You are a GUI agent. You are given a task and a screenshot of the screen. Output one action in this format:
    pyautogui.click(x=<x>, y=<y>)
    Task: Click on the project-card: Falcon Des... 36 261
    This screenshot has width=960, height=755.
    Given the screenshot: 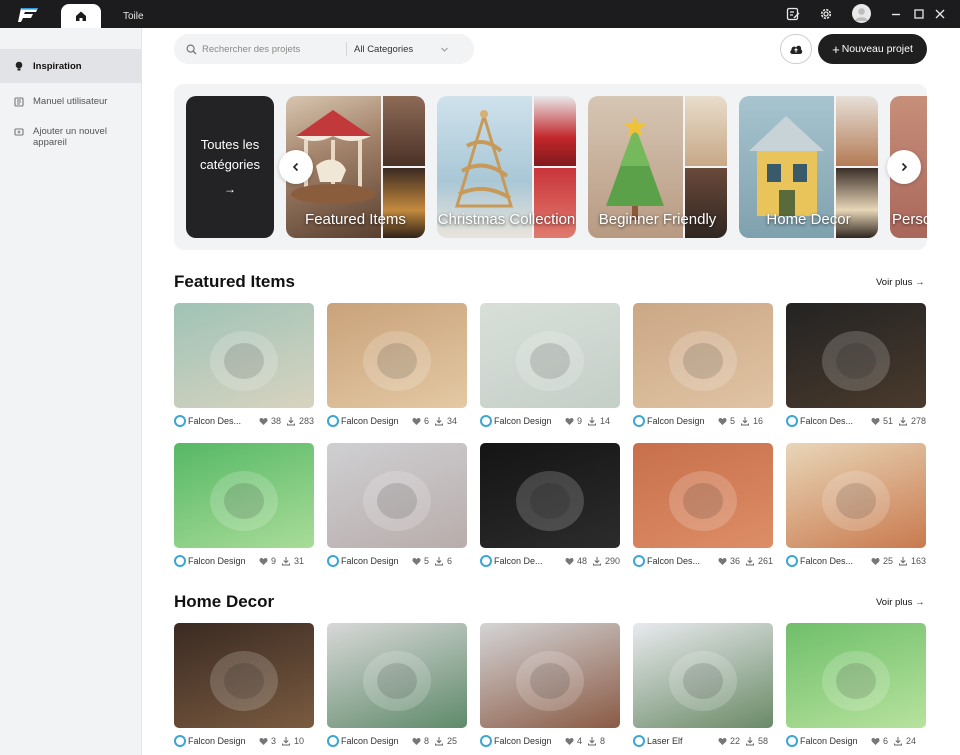 What is the action you would take?
    pyautogui.click(x=703, y=507)
    